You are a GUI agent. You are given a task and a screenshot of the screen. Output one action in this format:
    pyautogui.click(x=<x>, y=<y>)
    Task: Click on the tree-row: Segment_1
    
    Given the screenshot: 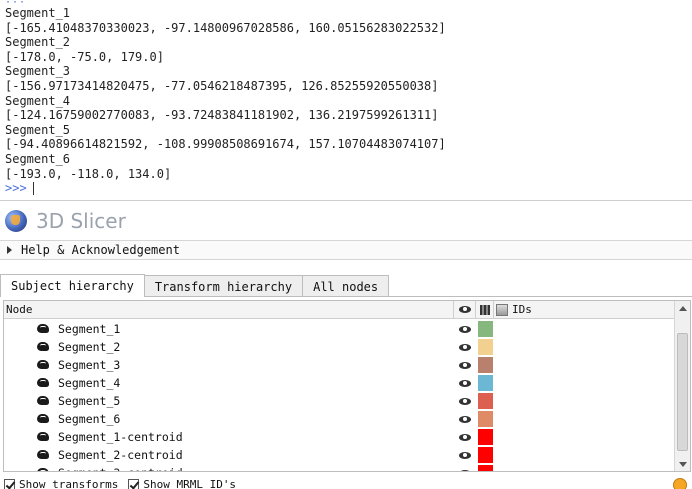 What is the action you would take?
    pyautogui.click(x=339, y=329)
    